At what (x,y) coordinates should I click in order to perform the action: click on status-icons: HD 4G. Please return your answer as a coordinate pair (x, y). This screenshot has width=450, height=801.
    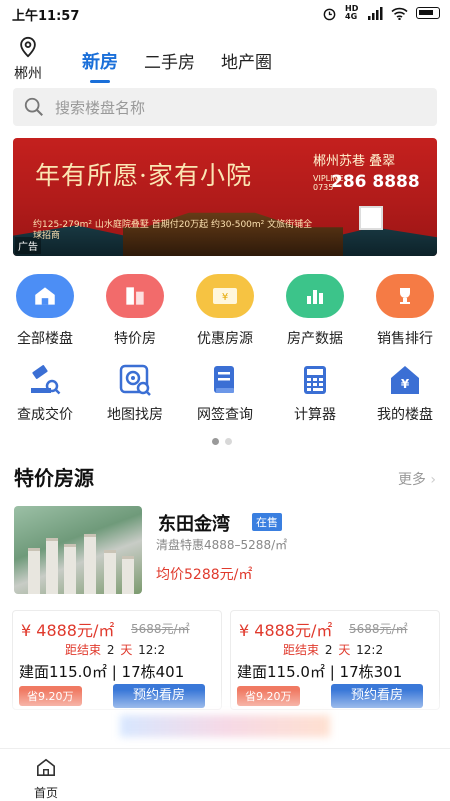
    Looking at the image, I should click on (381, 13).